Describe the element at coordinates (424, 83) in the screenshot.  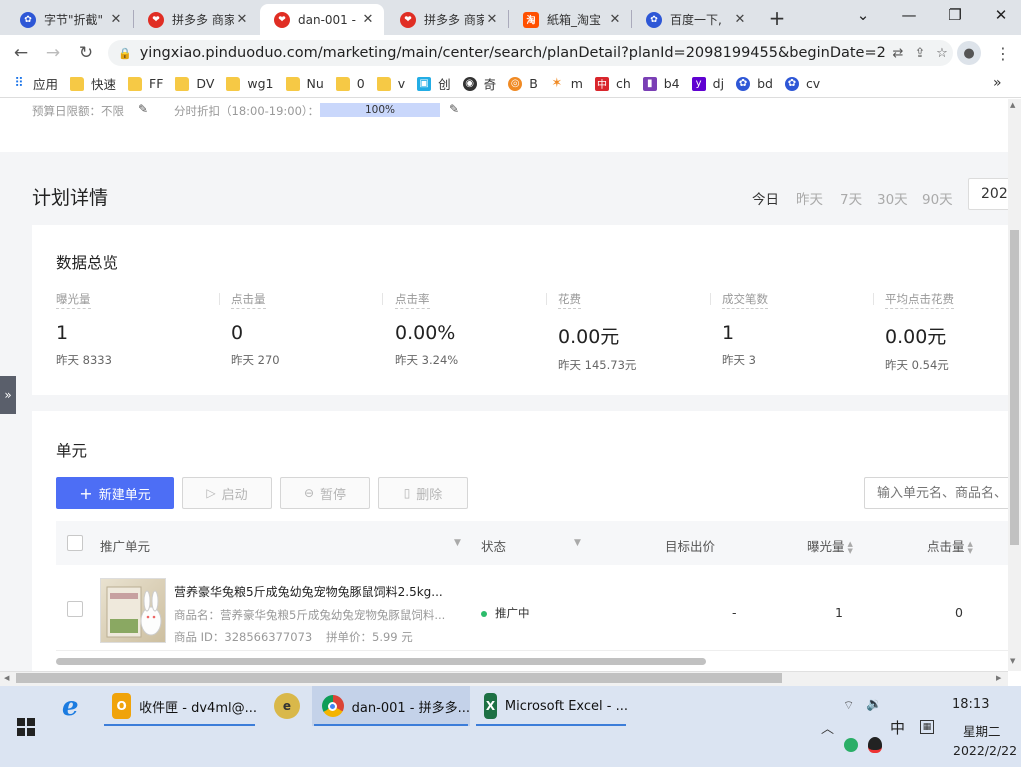
I see `bilibili-icon: ▣` at that location.